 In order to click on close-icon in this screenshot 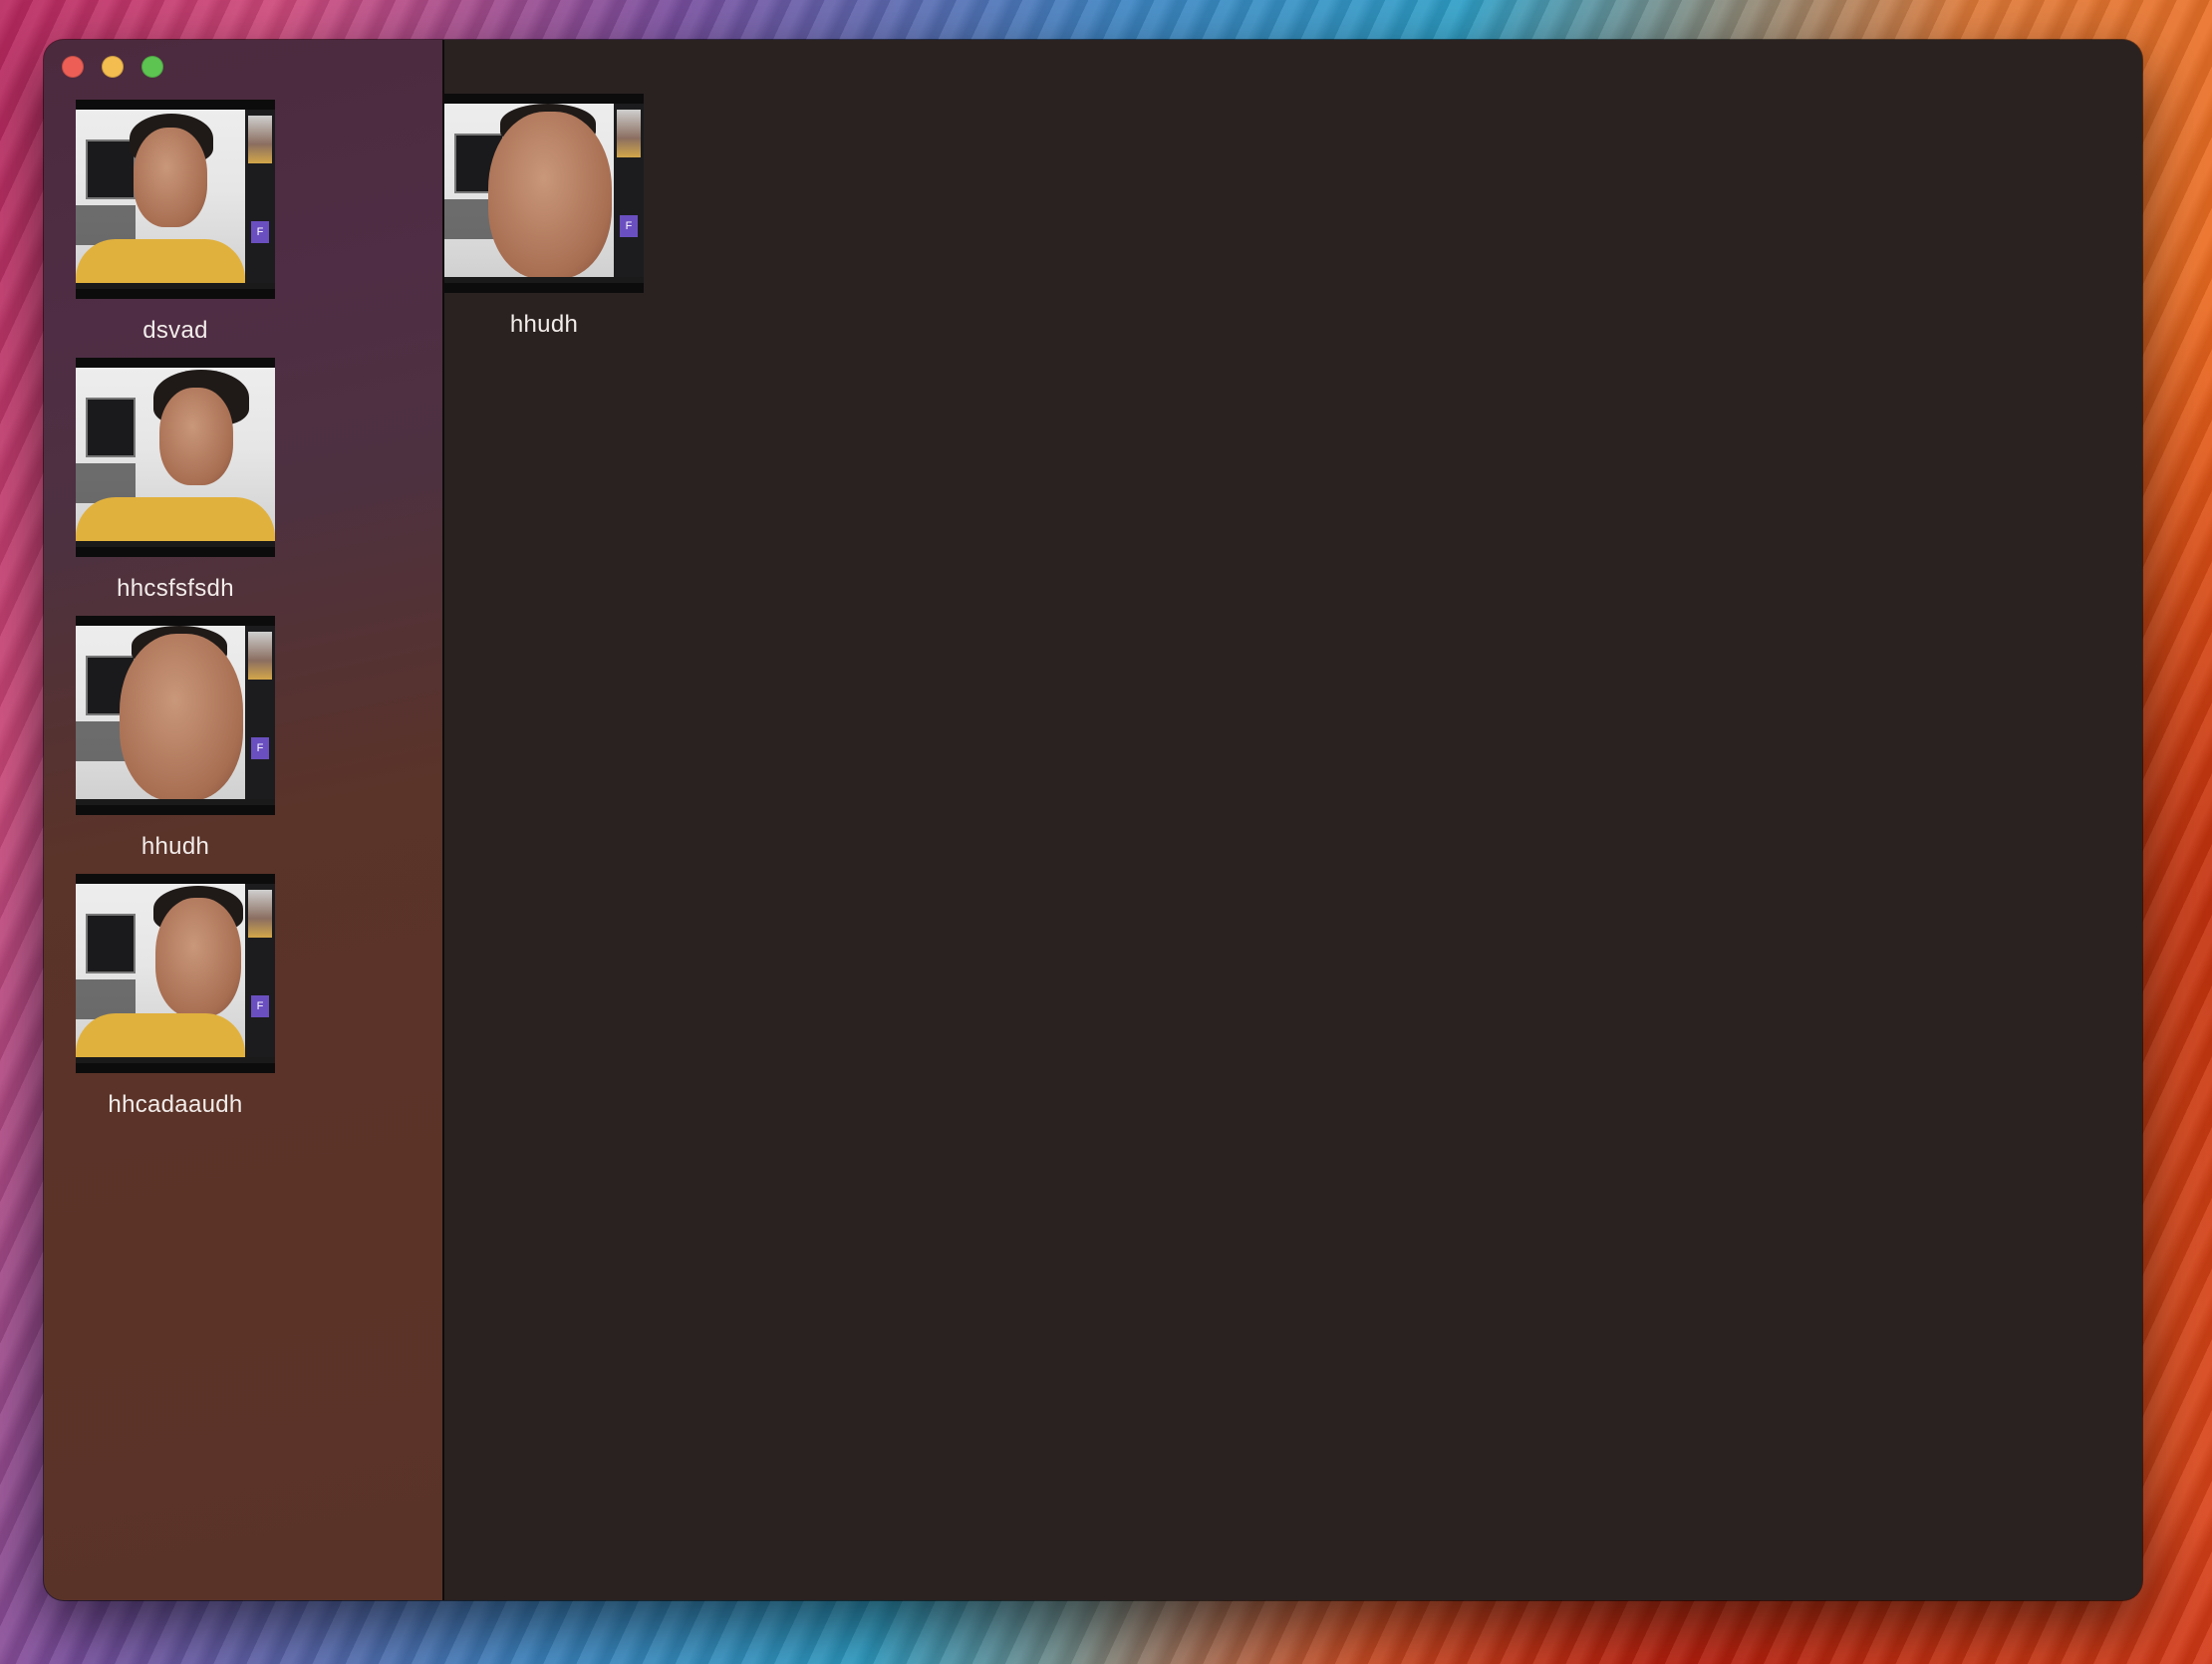, I will do `click(73, 67)`.